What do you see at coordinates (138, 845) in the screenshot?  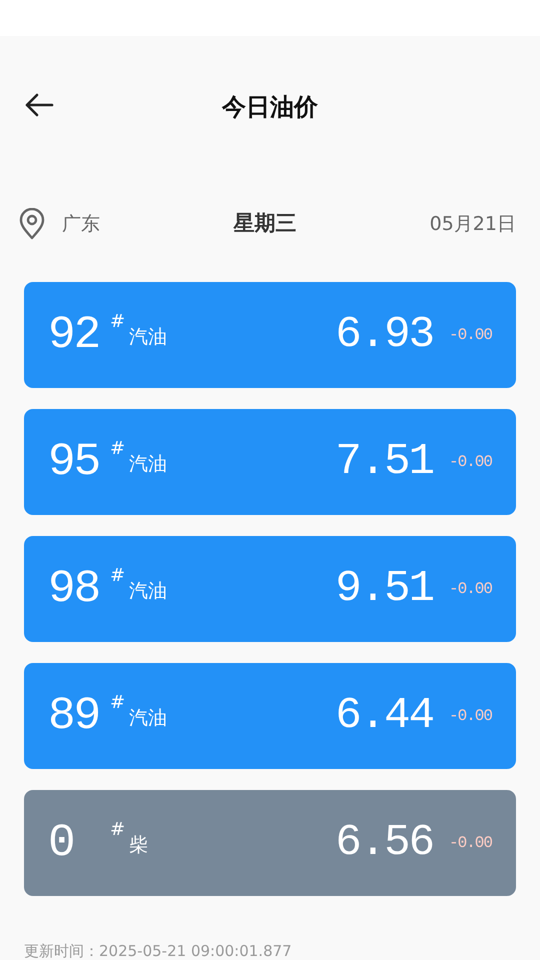 I see `fuel-type: 柴` at bounding box center [138, 845].